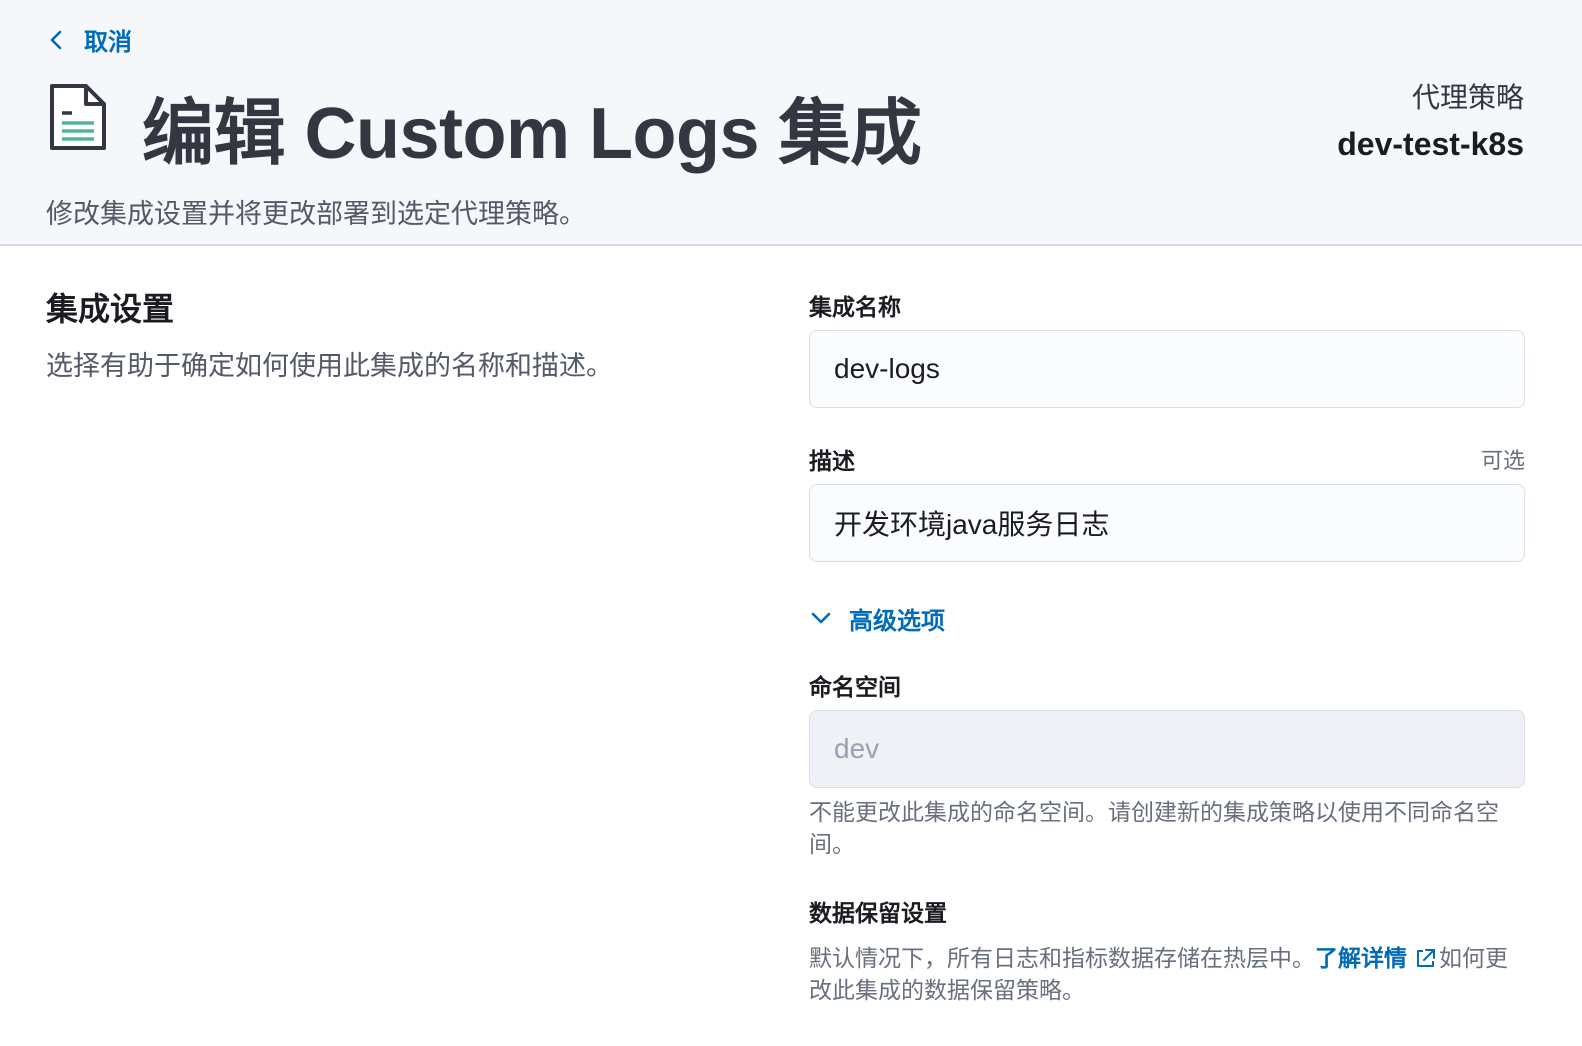  What do you see at coordinates (855, 687) in the screenshot?
I see `namespace-label: 命名空间` at bounding box center [855, 687].